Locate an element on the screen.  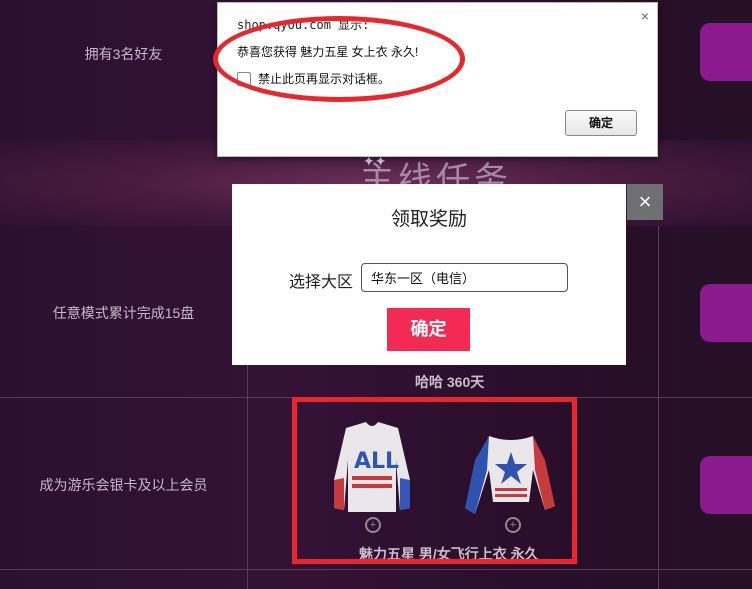
highlight-ellipse is located at coordinates (339, 59).